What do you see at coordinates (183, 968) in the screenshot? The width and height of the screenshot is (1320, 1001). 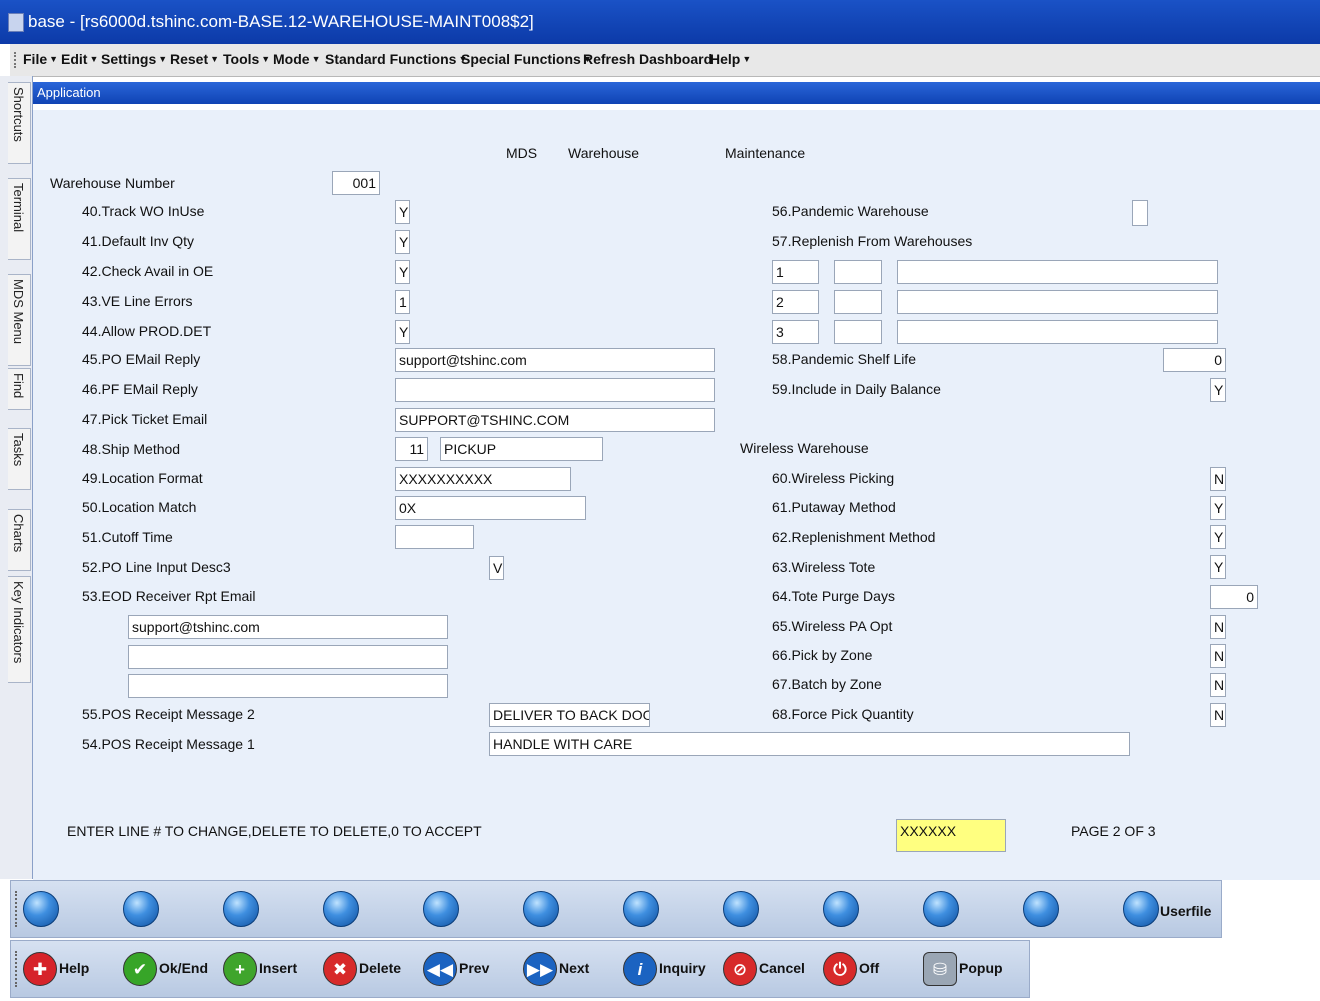 I see `ok-end-button: Ok/End` at bounding box center [183, 968].